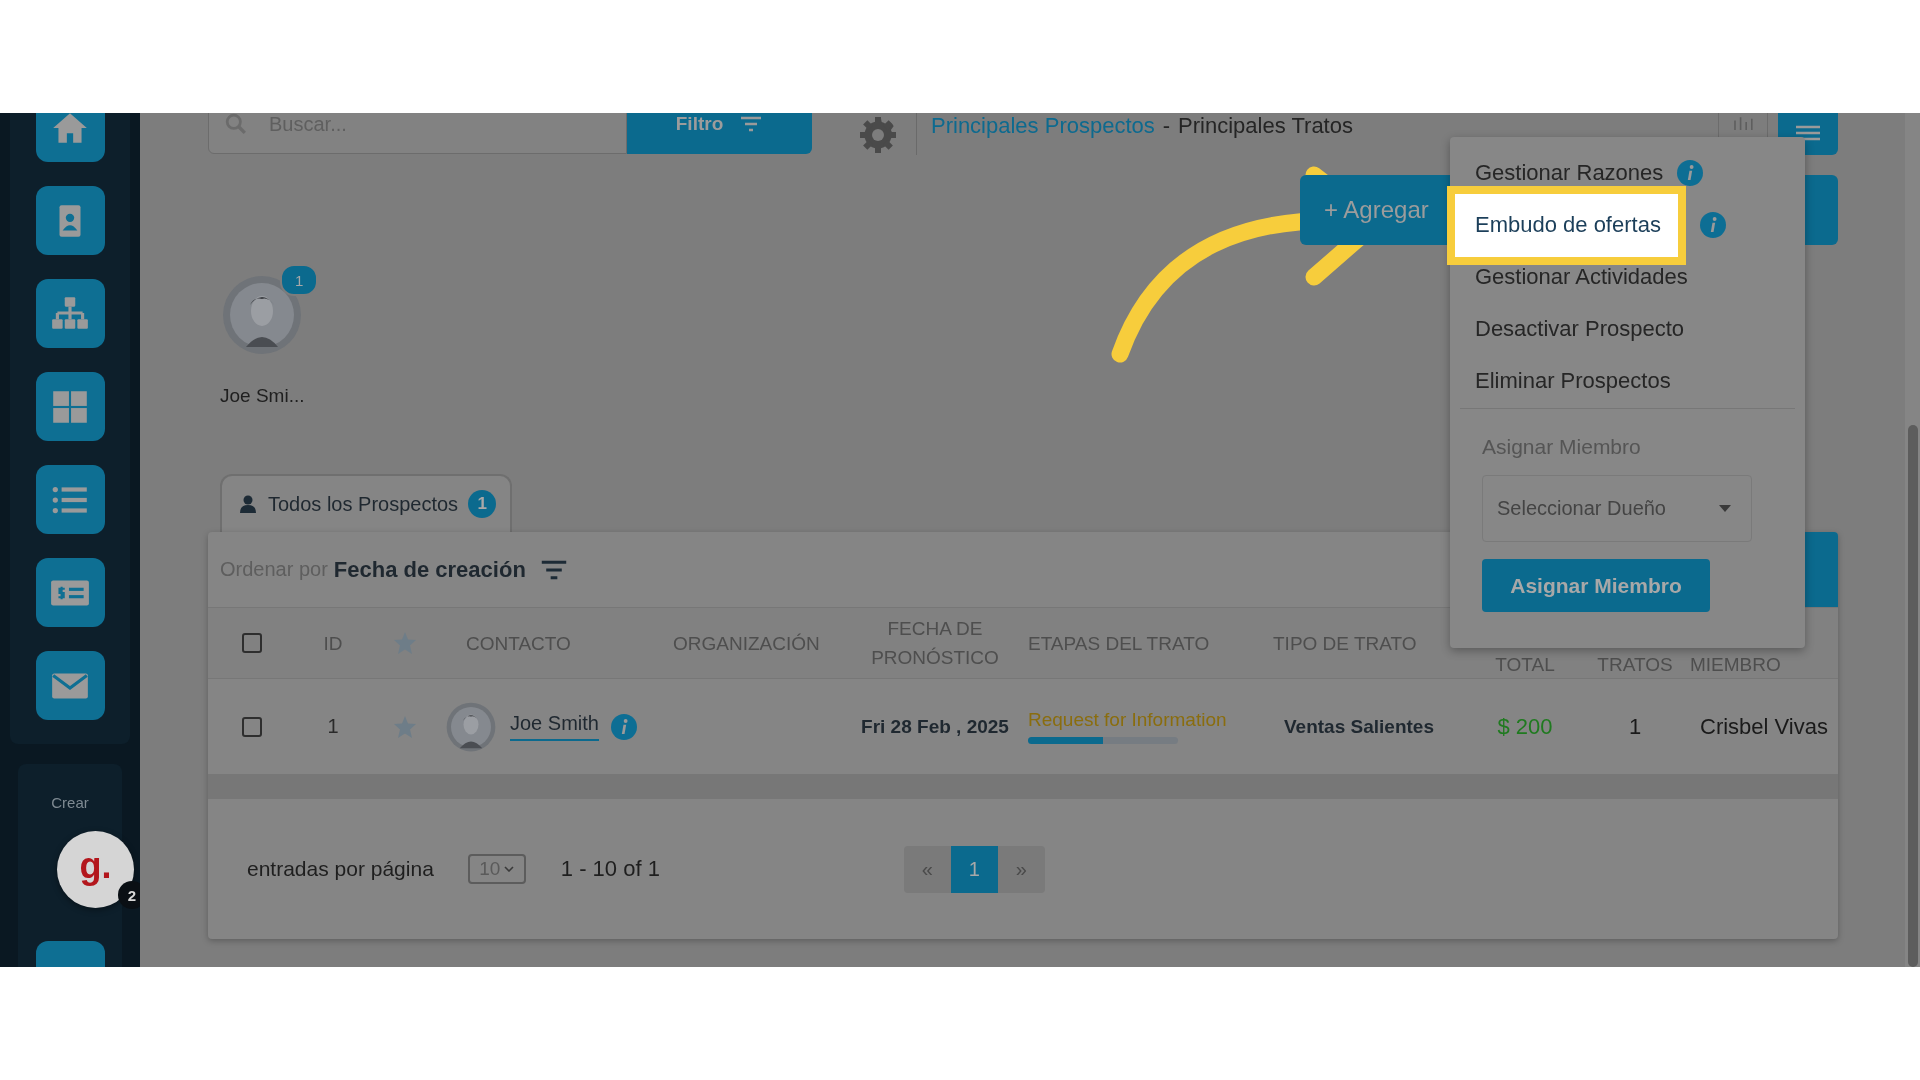 The image size is (1920, 1080). Describe the element at coordinates (509, 869) in the screenshot. I see `chevron-icon` at that location.